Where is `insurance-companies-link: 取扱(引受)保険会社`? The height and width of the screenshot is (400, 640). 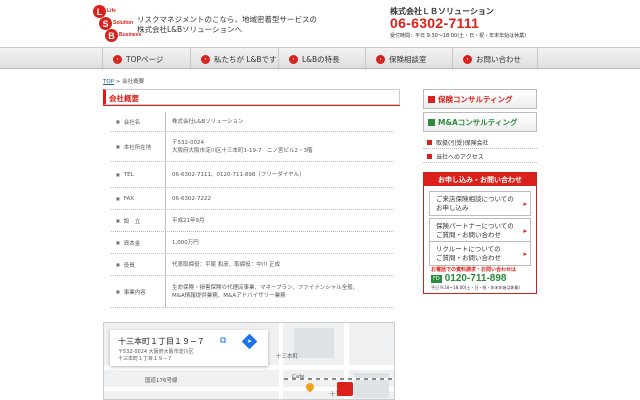 insurance-companies-link: 取扱(引受)保険会社 is located at coordinates (480, 142).